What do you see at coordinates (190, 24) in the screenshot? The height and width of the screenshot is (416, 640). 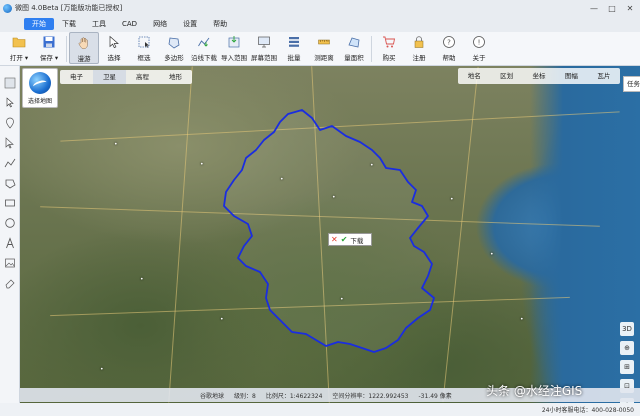 I see `menu-settings: 设置` at bounding box center [190, 24].